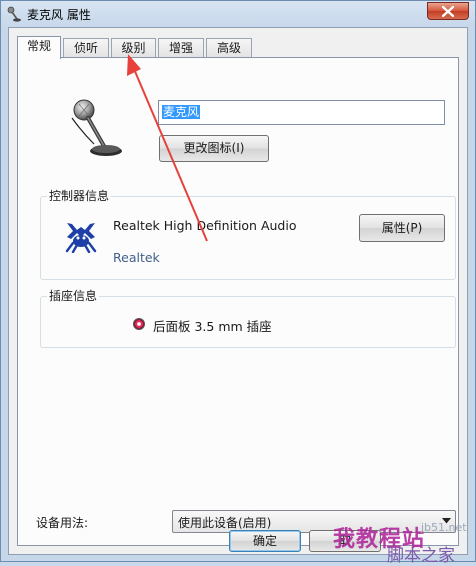 The height and width of the screenshot is (566, 476). What do you see at coordinates (136, 257) in the screenshot?
I see `controller-vendor: Realtek` at bounding box center [136, 257].